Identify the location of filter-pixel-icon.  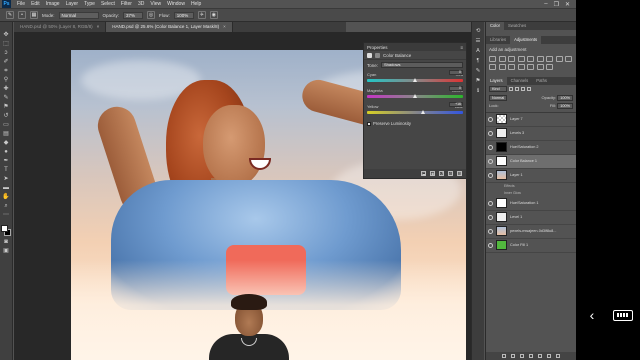
(511, 89).